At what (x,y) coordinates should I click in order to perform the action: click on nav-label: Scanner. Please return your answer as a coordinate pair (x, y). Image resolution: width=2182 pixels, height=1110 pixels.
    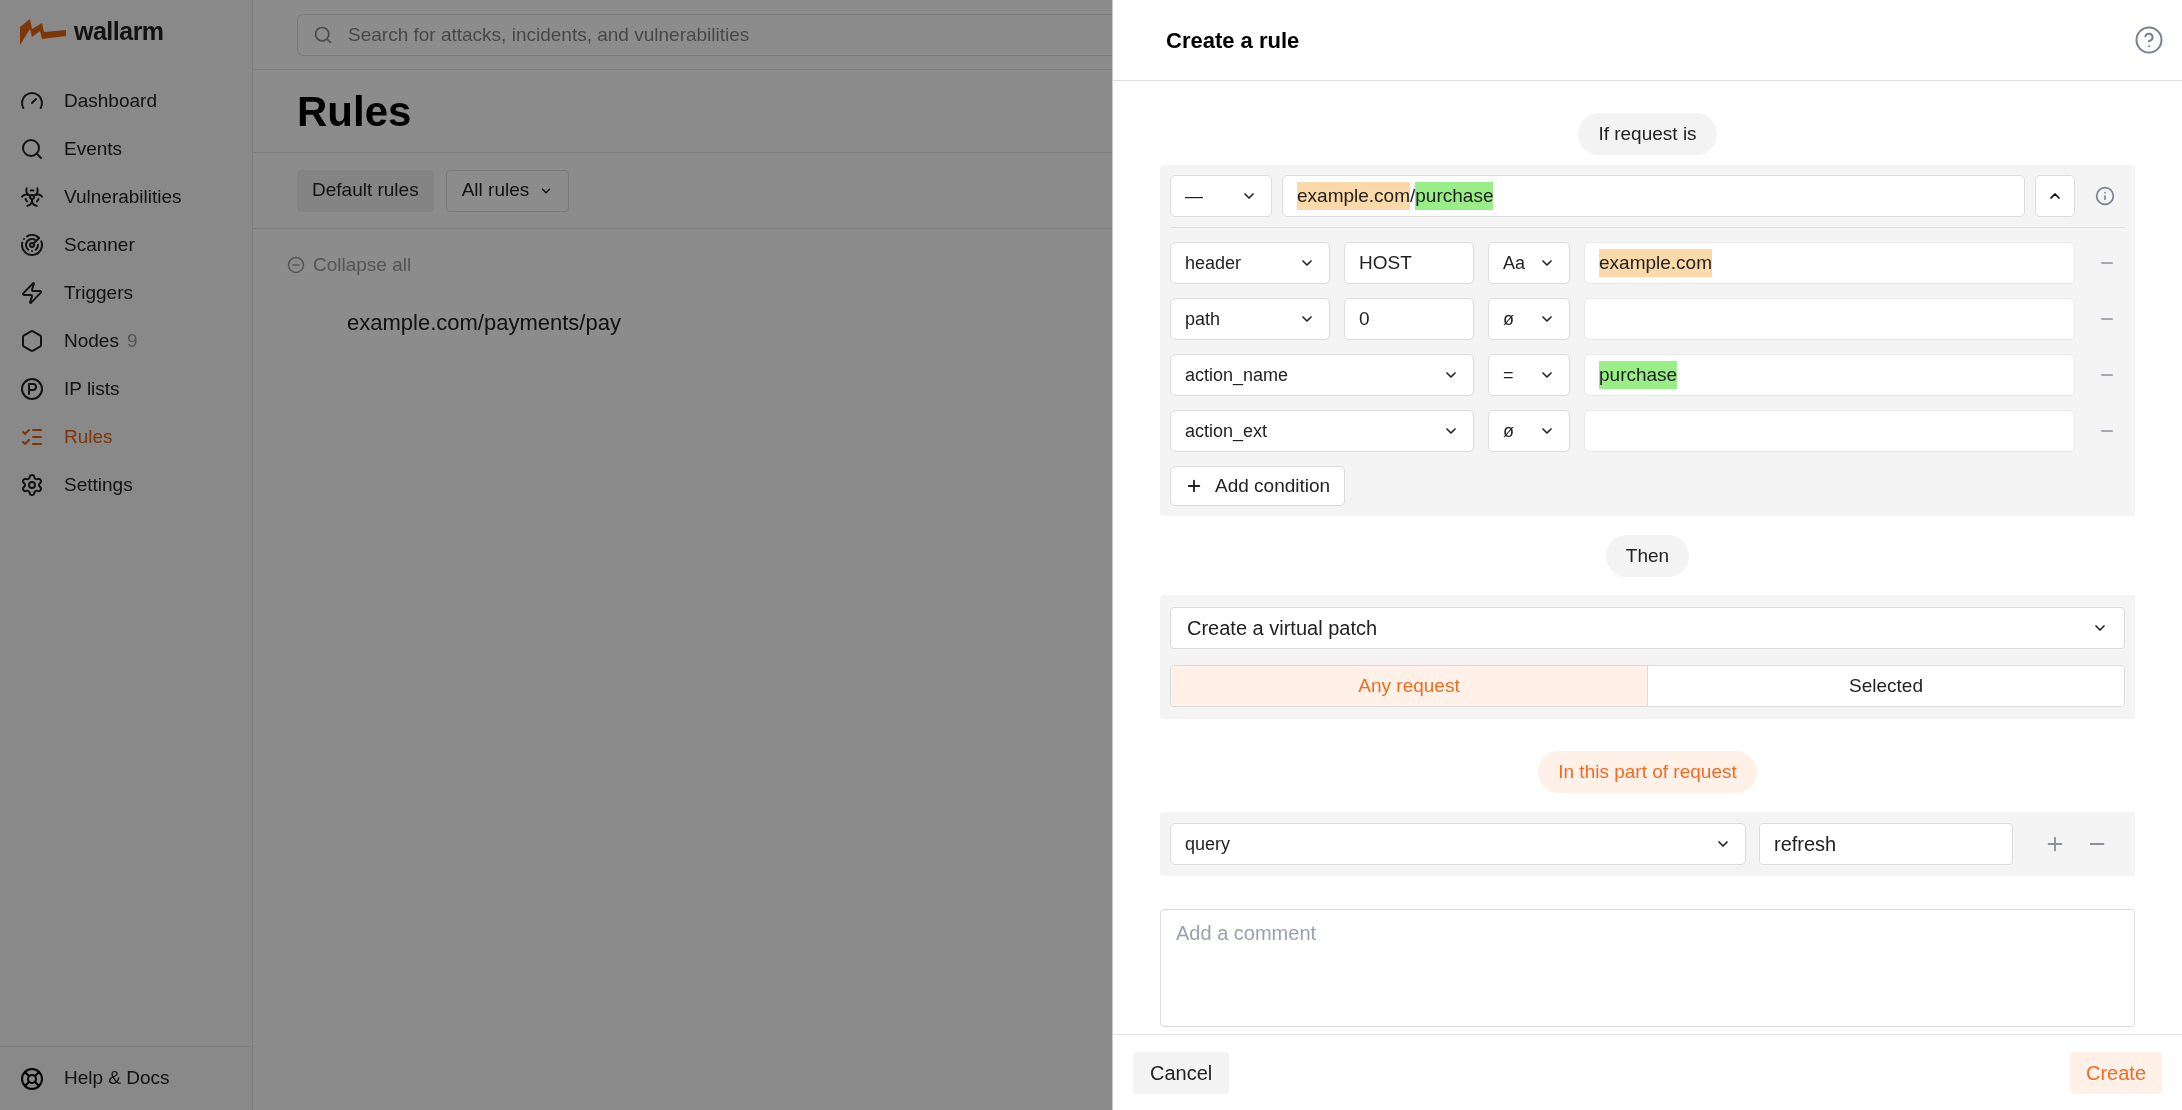
    Looking at the image, I should click on (99, 244).